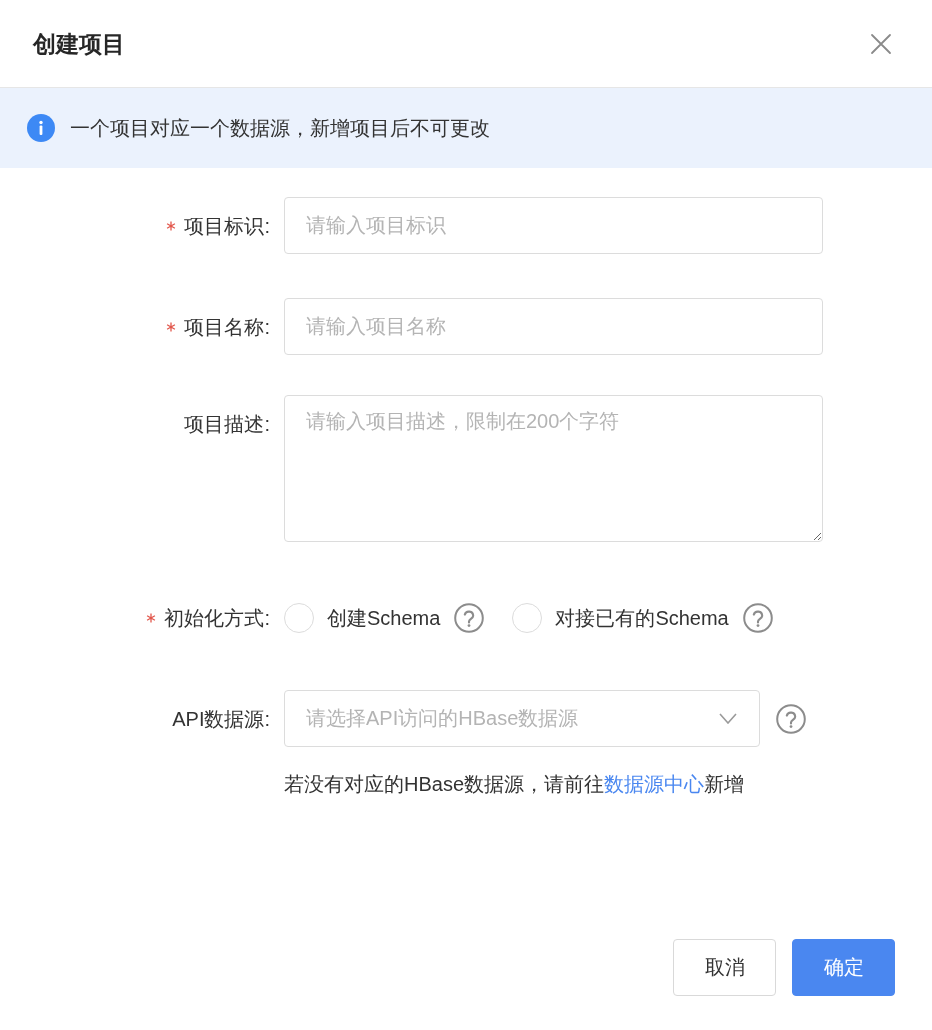 The image size is (932, 1030). I want to click on field-label: 项目名称:, so click(227, 327).